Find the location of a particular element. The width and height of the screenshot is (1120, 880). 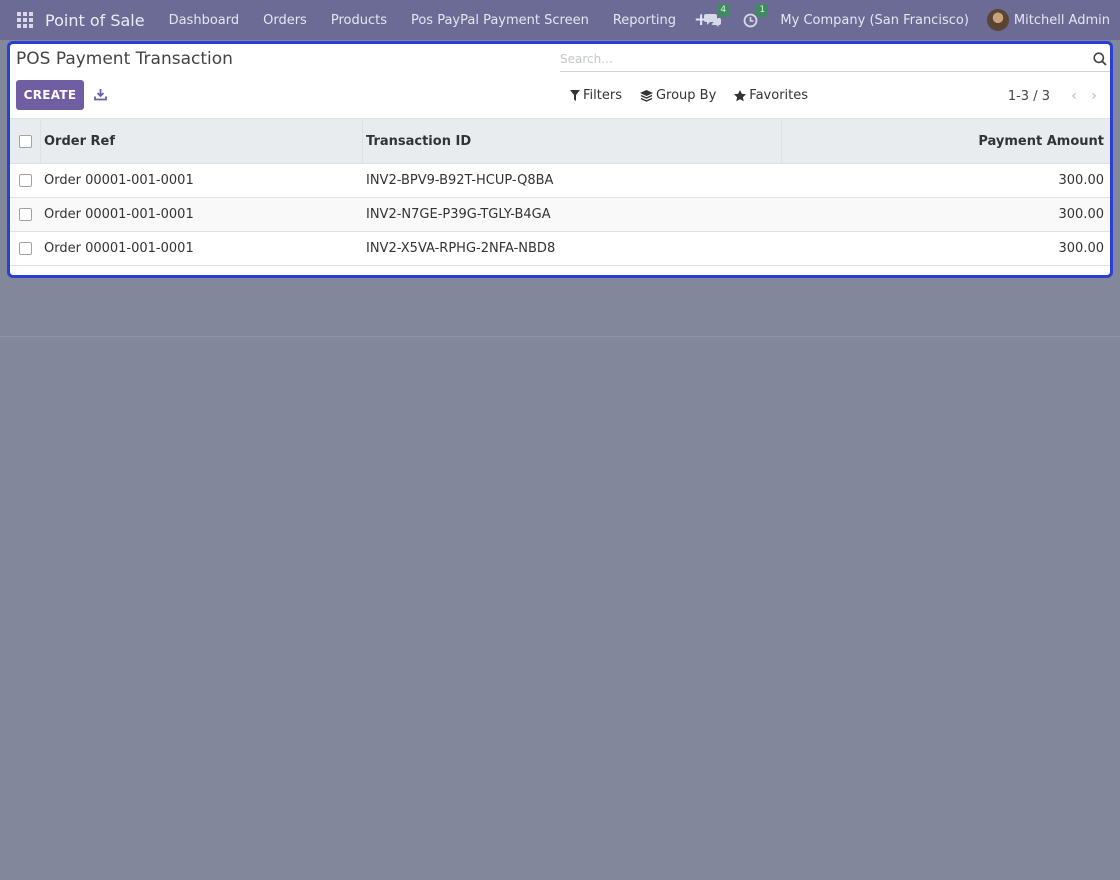

column-payment-amount: Payment Amount is located at coordinates (946, 141).